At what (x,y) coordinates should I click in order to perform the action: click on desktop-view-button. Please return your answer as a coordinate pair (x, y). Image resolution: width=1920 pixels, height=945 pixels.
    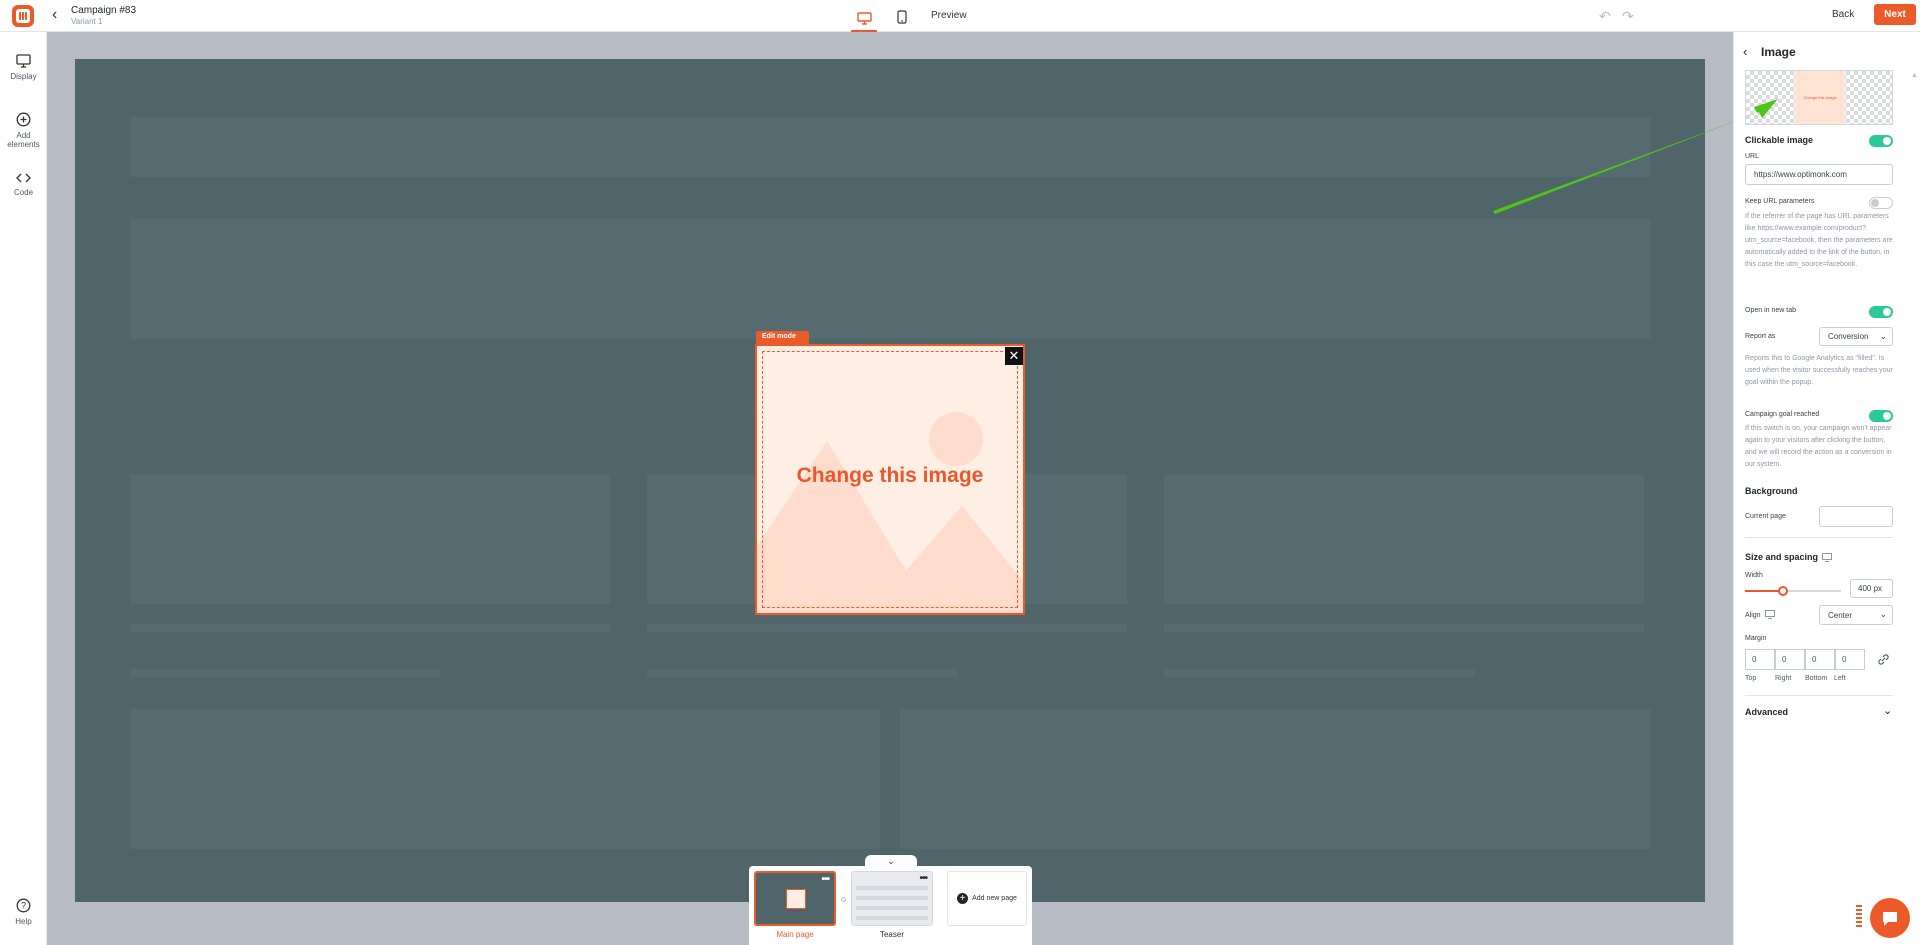
    Looking at the image, I should click on (864, 19).